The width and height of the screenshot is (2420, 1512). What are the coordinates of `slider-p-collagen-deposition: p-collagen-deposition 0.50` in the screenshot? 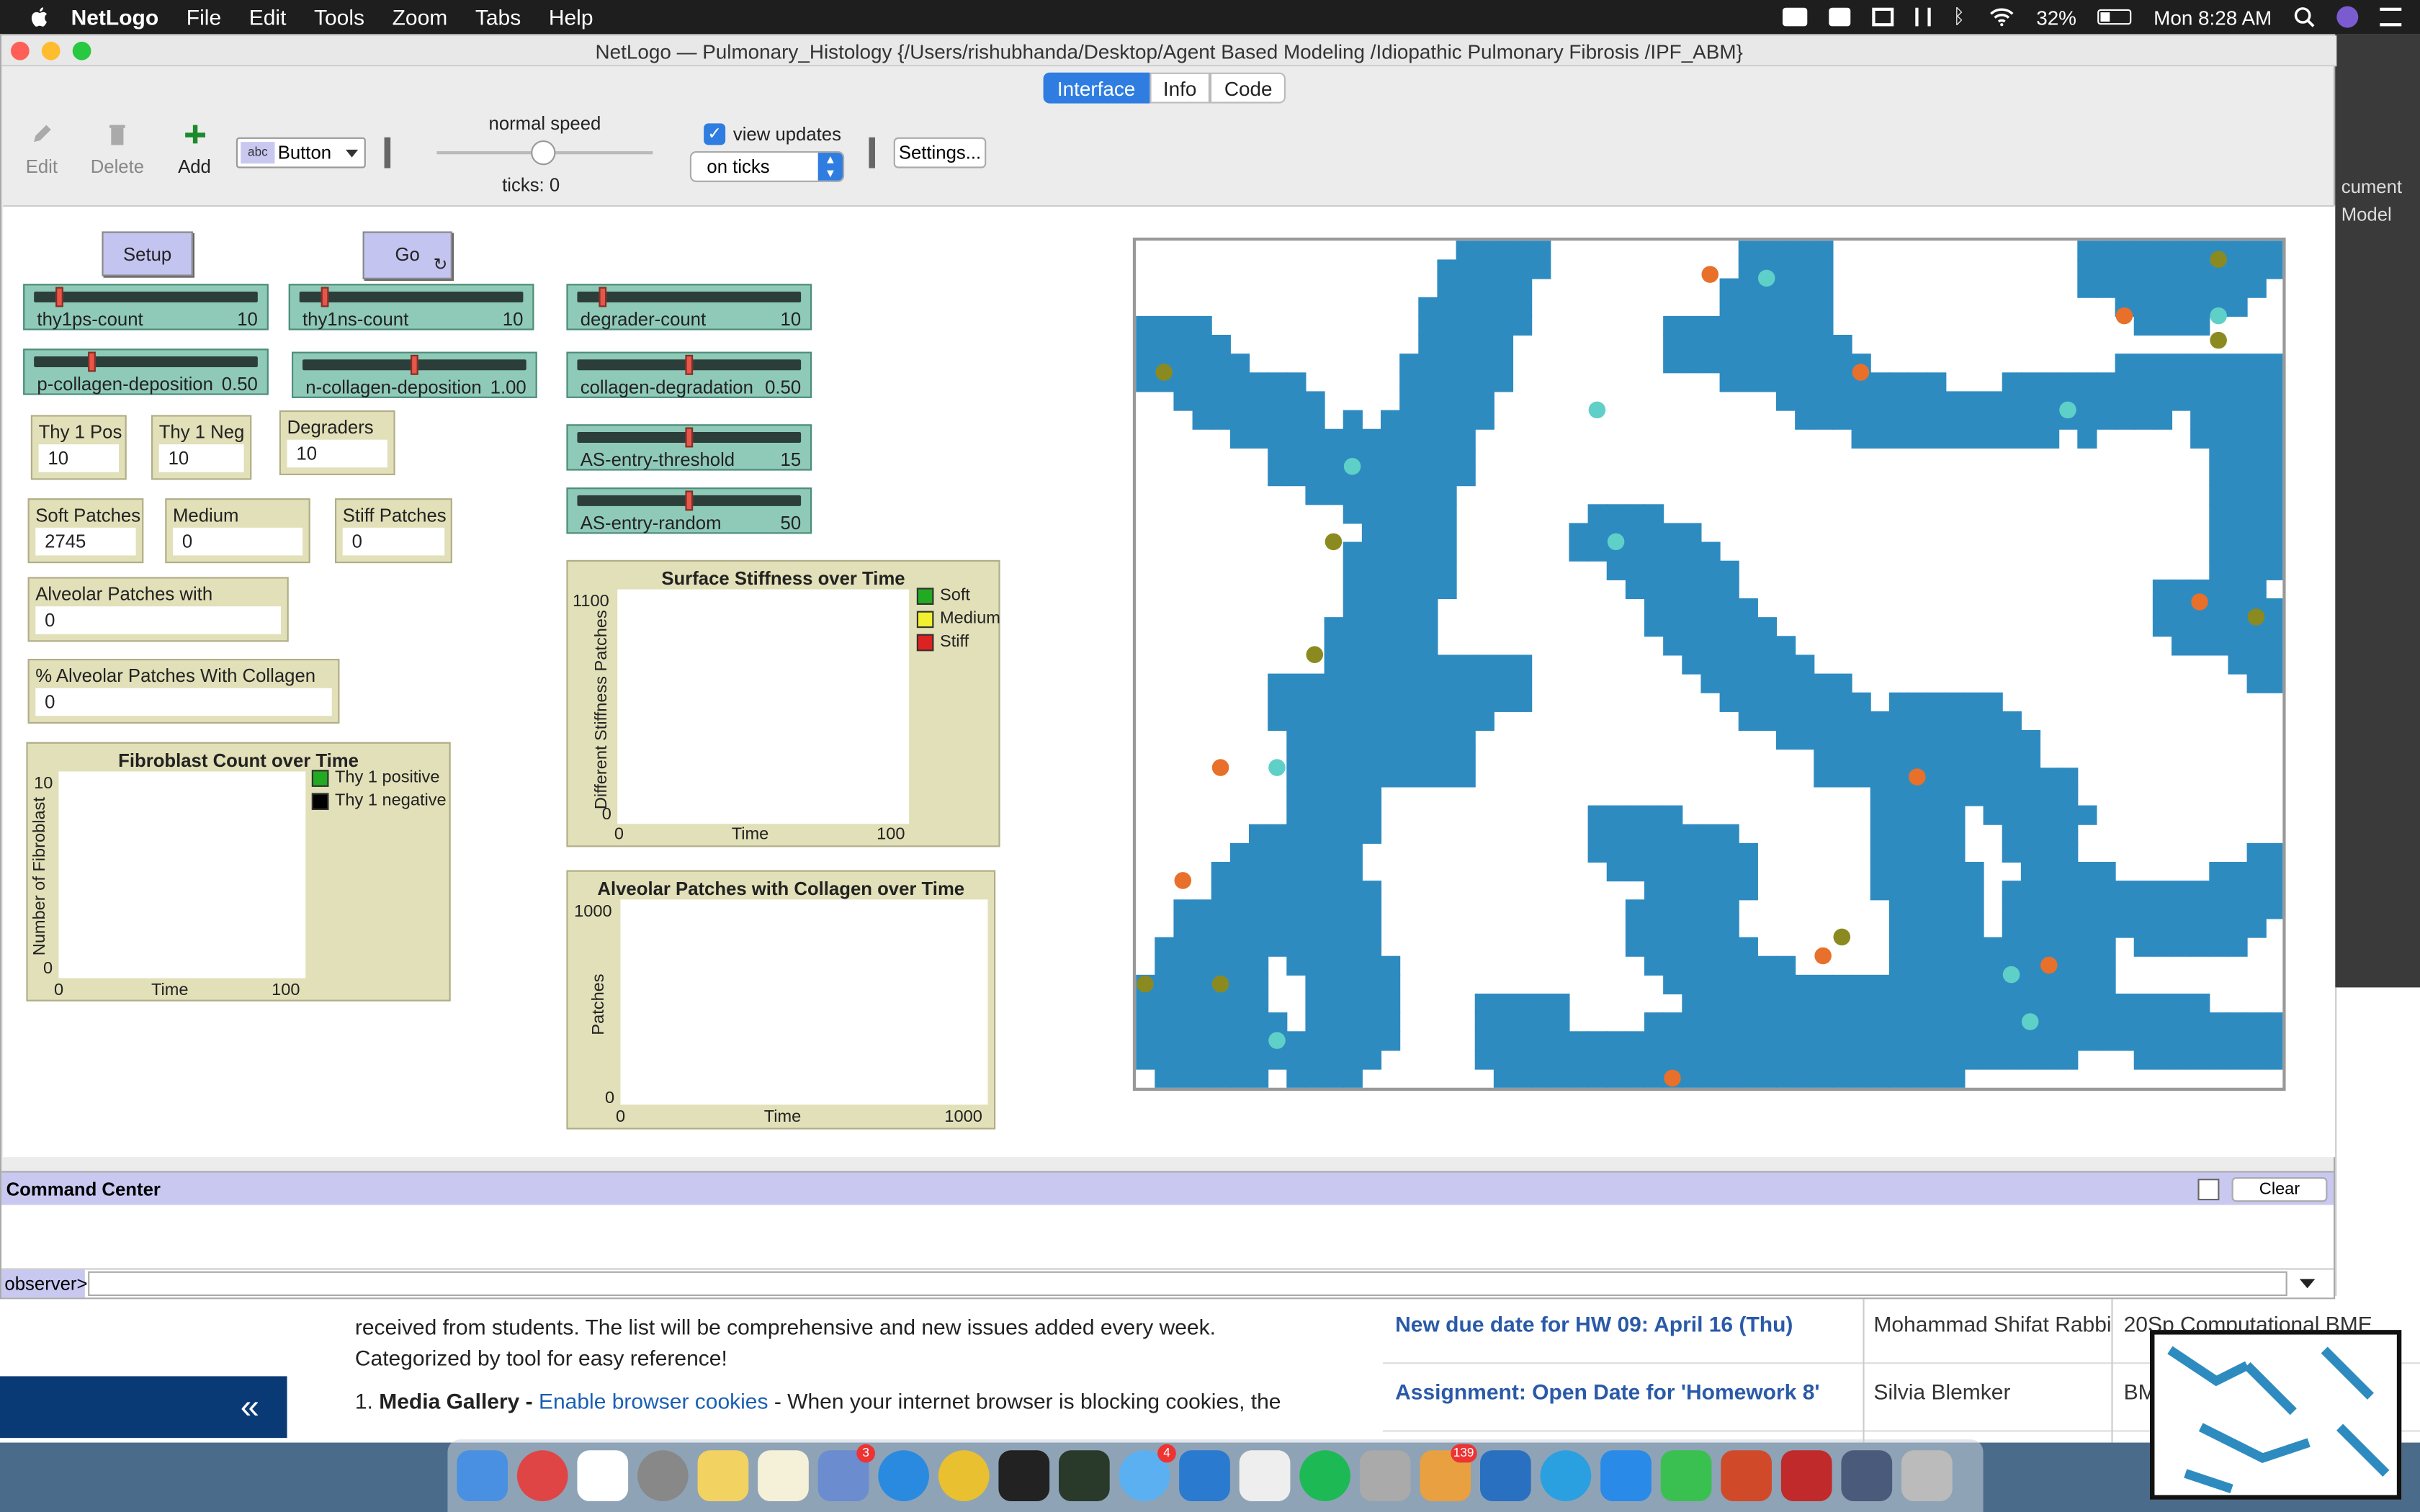 It's located at (146, 371).